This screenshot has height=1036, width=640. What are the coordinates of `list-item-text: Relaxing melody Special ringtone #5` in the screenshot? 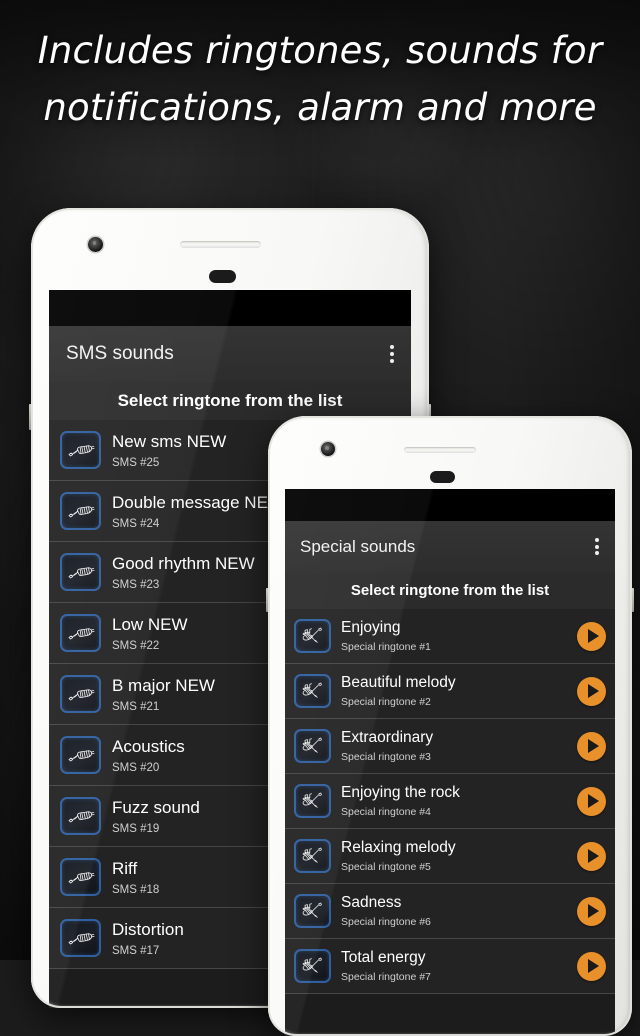 It's located at (459, 856).